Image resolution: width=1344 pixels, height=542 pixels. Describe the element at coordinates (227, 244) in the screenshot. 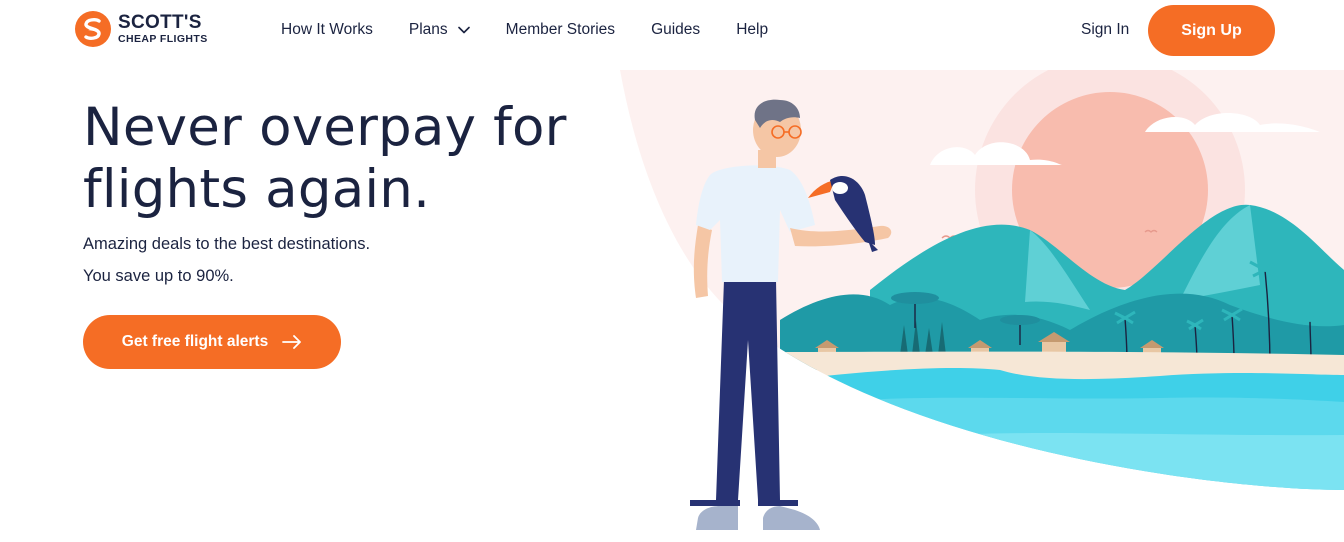

I see `hero-subtitle-deals: Amazing deals to the best destinations.` at that location.